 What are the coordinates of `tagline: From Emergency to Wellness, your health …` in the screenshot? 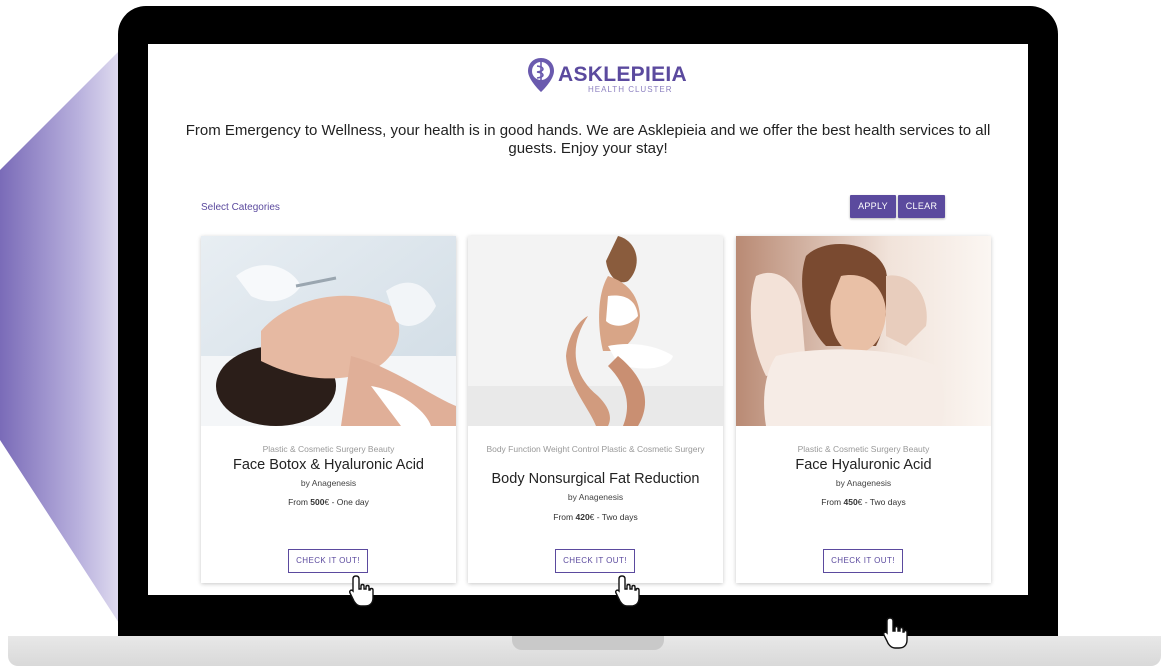 It's located at (588, 139).